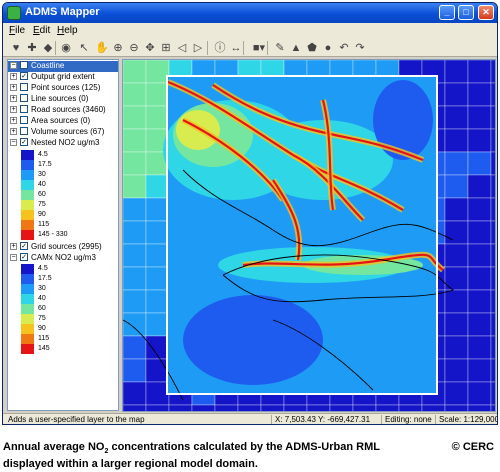  What do you see at coordinates (134, 48) in the screenshot?
I see `zoom-out-icon: ⊖` at bounding box center [134, 48].